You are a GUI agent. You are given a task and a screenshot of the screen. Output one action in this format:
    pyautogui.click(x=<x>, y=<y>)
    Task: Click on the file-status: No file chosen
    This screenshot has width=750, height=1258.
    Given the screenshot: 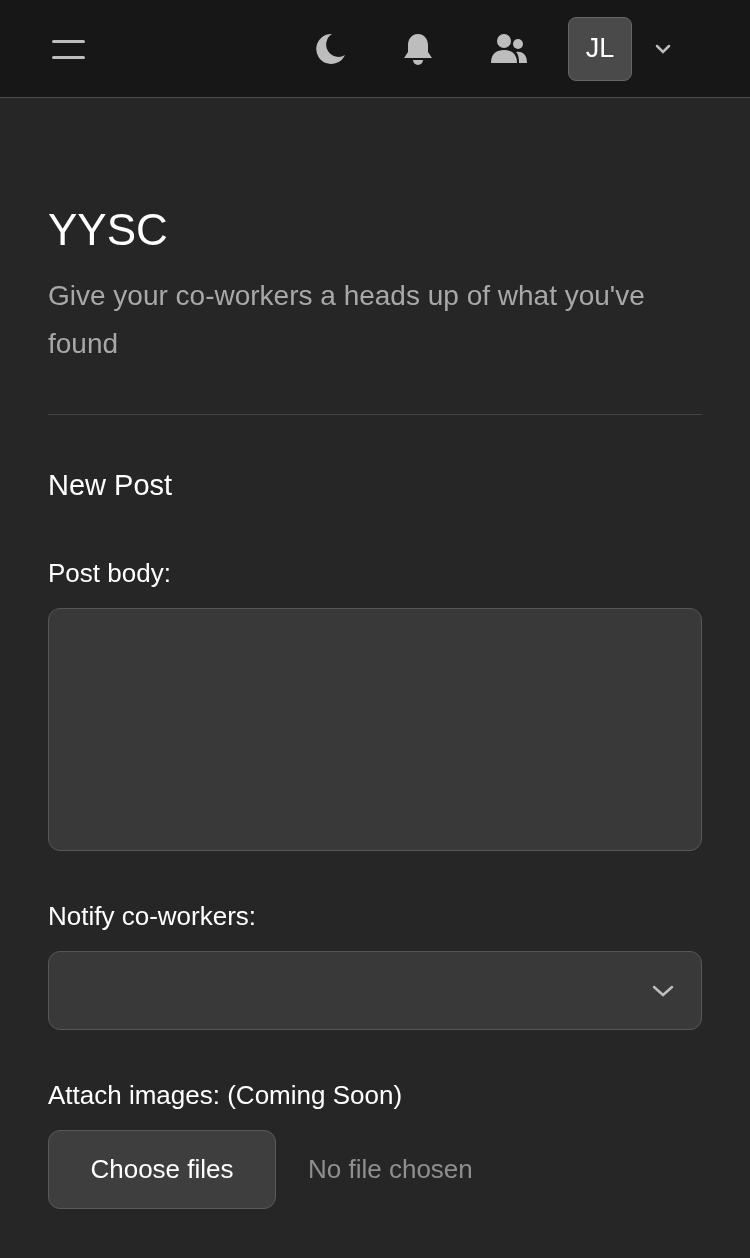 What is the action you would take?
    pyautogui.click(x=390, y=1169)
    